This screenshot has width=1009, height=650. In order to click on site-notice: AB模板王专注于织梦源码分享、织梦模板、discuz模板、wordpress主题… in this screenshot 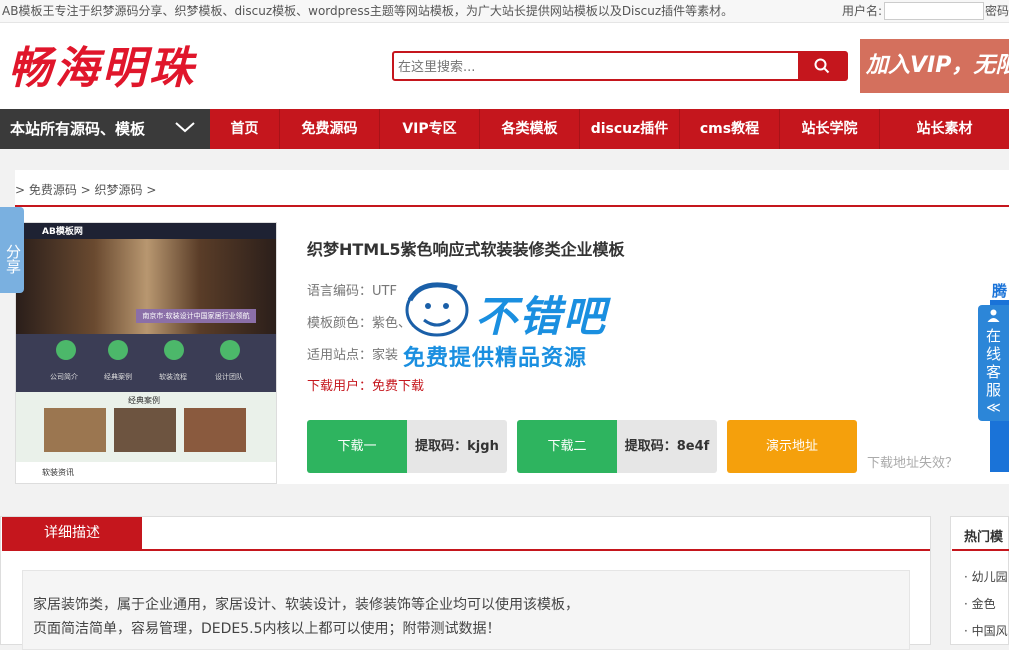, I will do `click(368, 11)`.